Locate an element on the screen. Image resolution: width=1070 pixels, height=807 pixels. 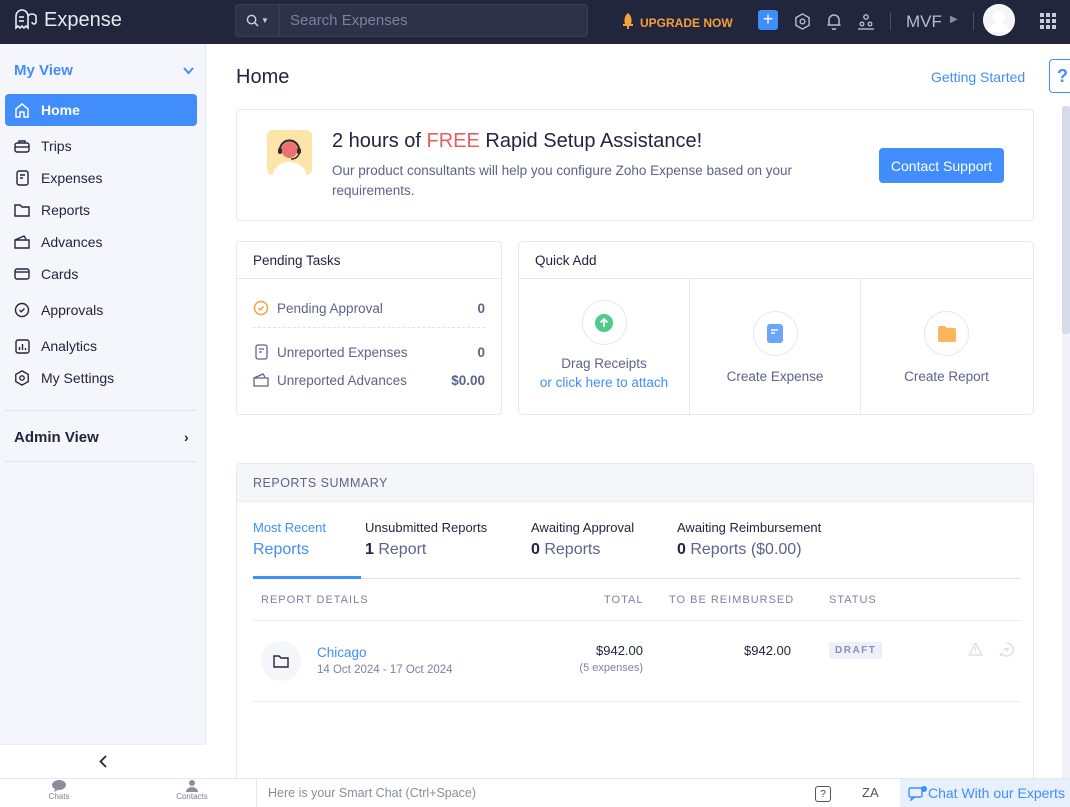
active-tab-indicator is located at coordinates (307, 577).